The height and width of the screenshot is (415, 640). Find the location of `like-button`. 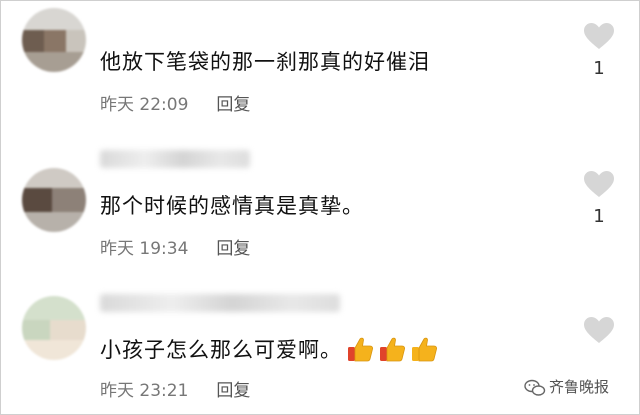

like-button is located at coordinates (599, 334).